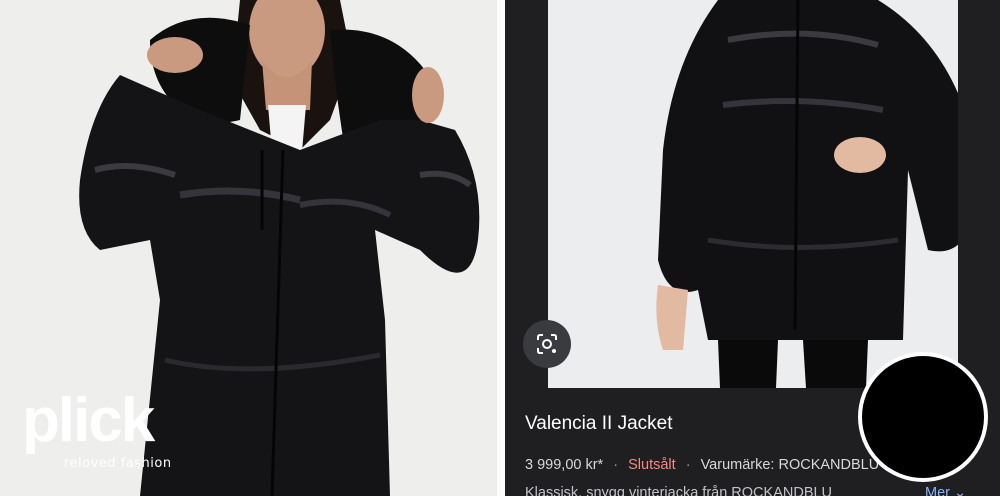  I want to click on google-lens-icon, so click(547, 344).